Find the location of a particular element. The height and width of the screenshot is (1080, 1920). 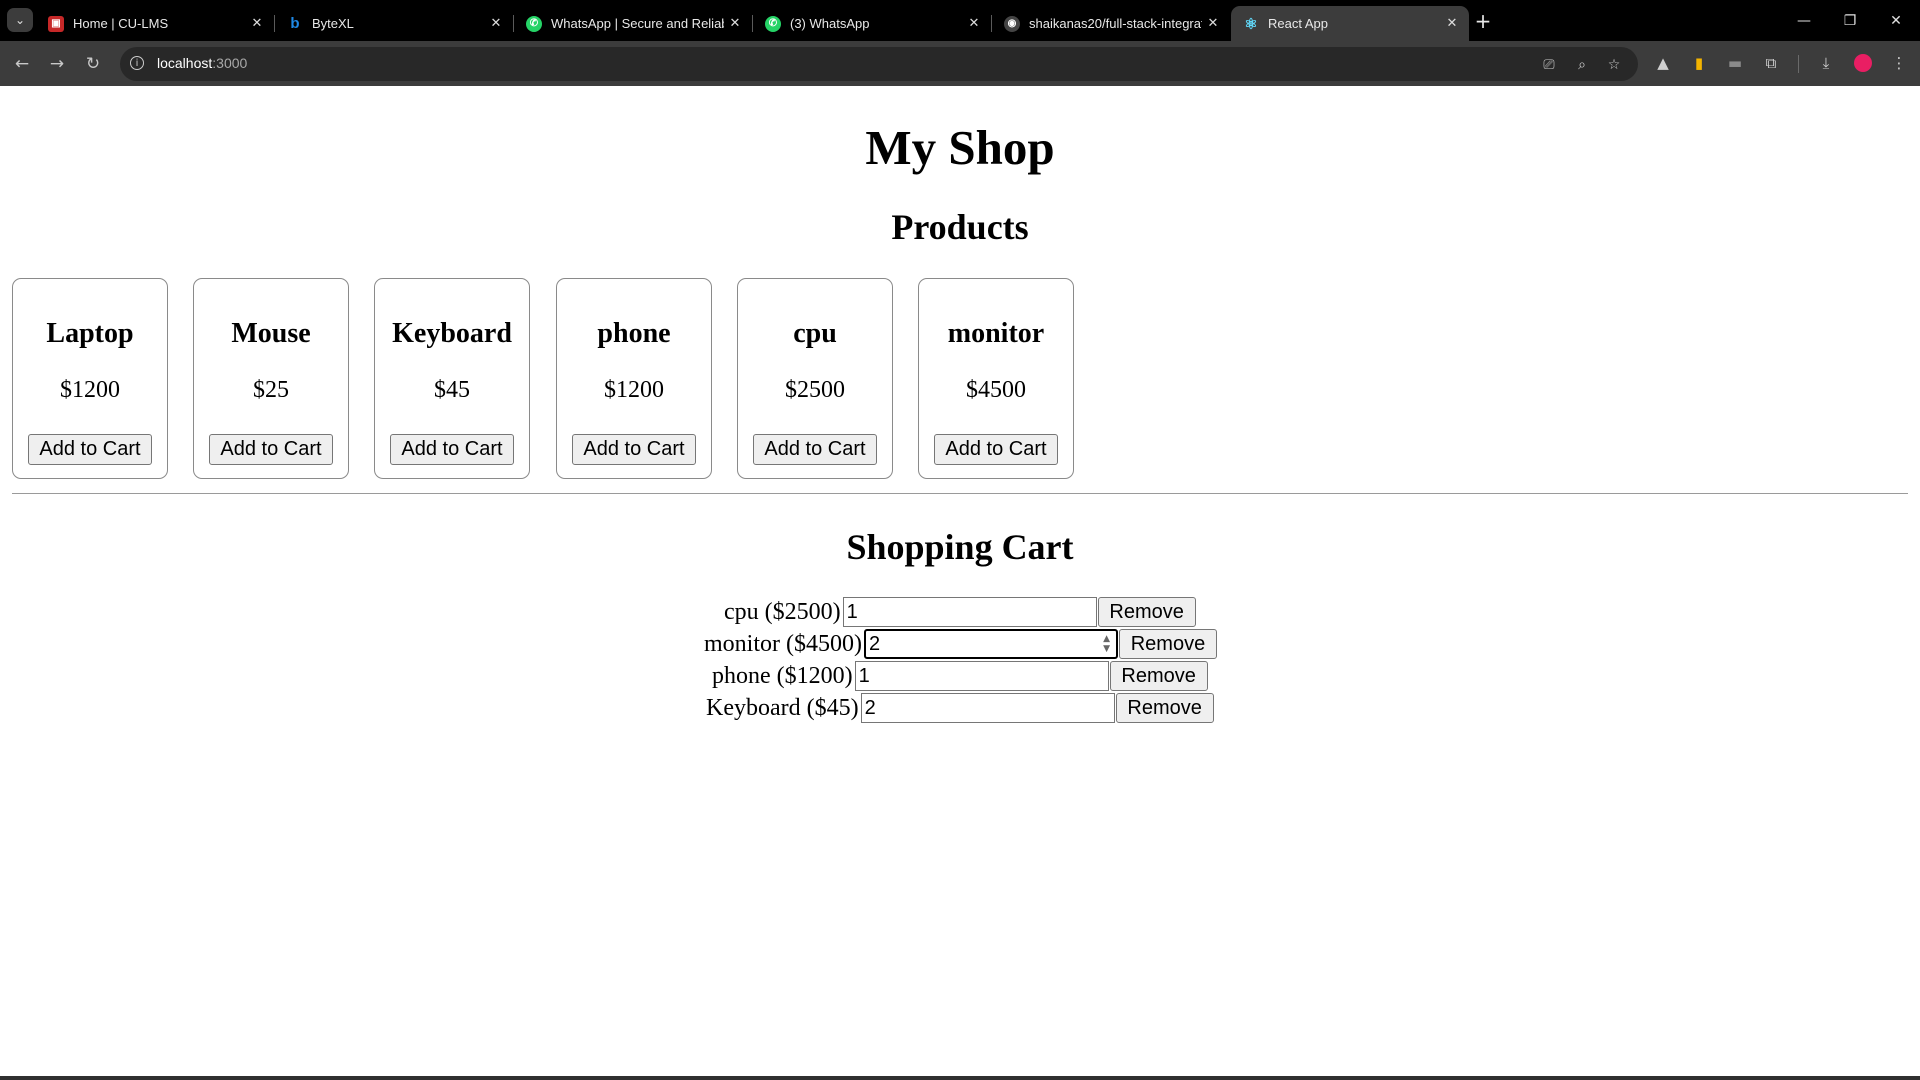

product-card: monitor $4500 Add to Cart is located at coordinates (996, 378).